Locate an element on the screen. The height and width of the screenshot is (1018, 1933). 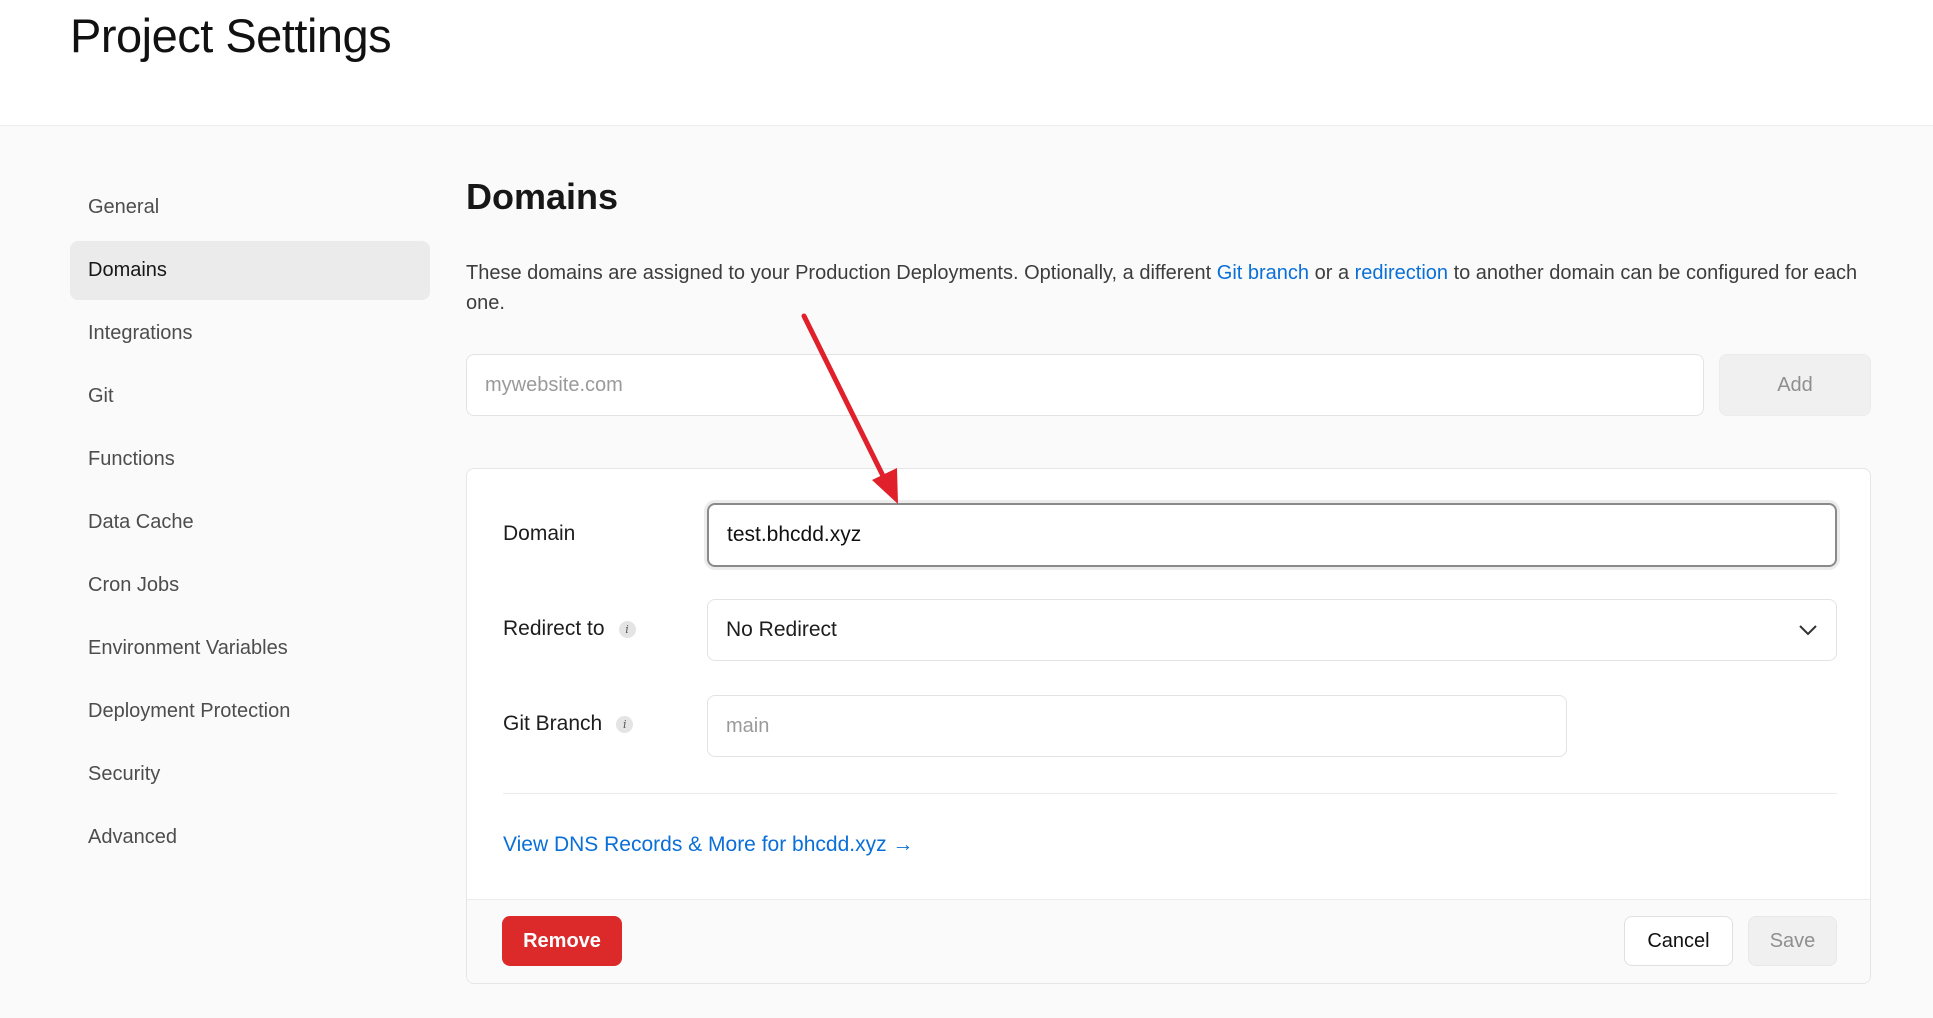
page-title: Project Settings is located at coordinates (231, 35).